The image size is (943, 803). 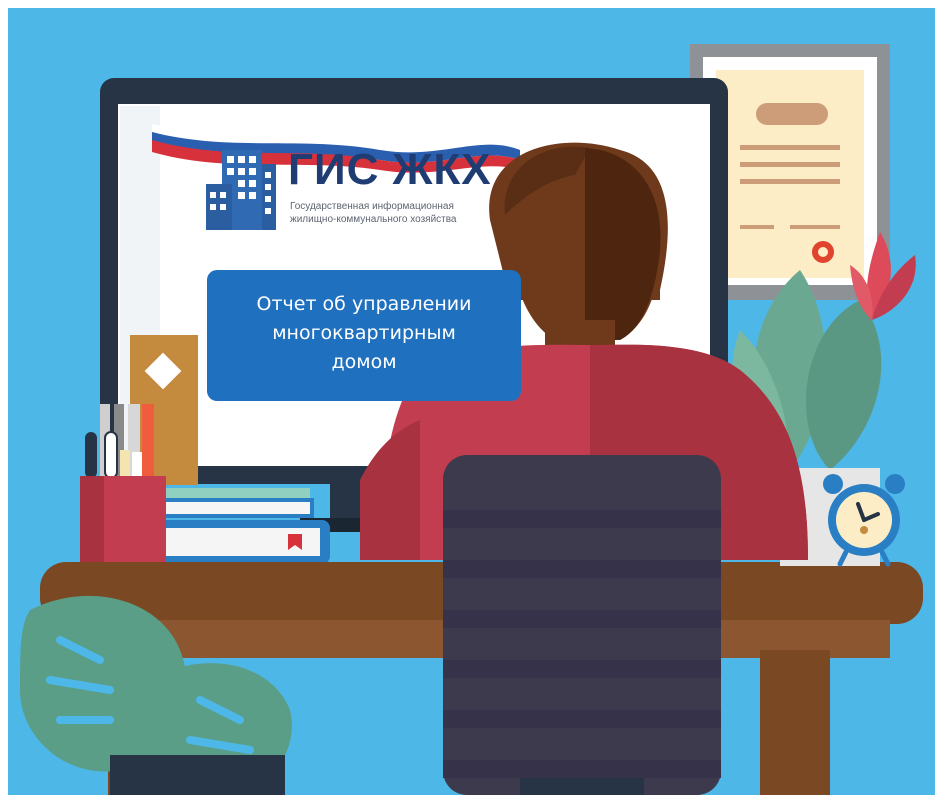 I want to click on office-chair, so click(x=582, y=625).